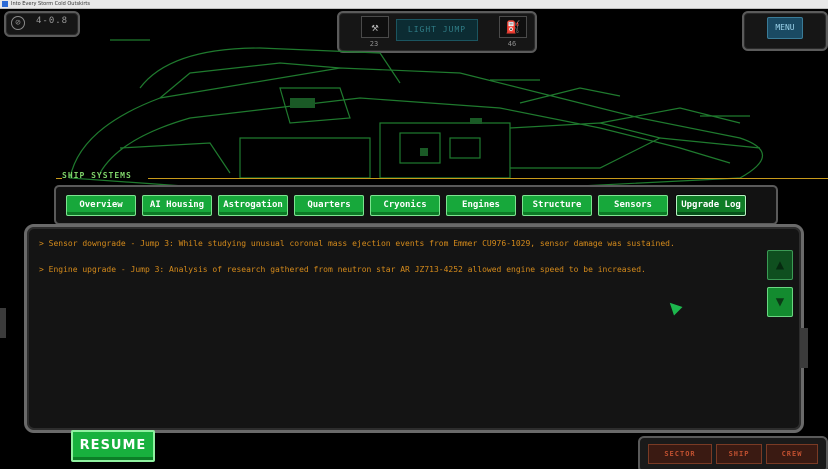  What do you see at coordinates (633, 205) in the screenshot?
I see `tab-sensors: Sensors` at bounding box center [633, 205].